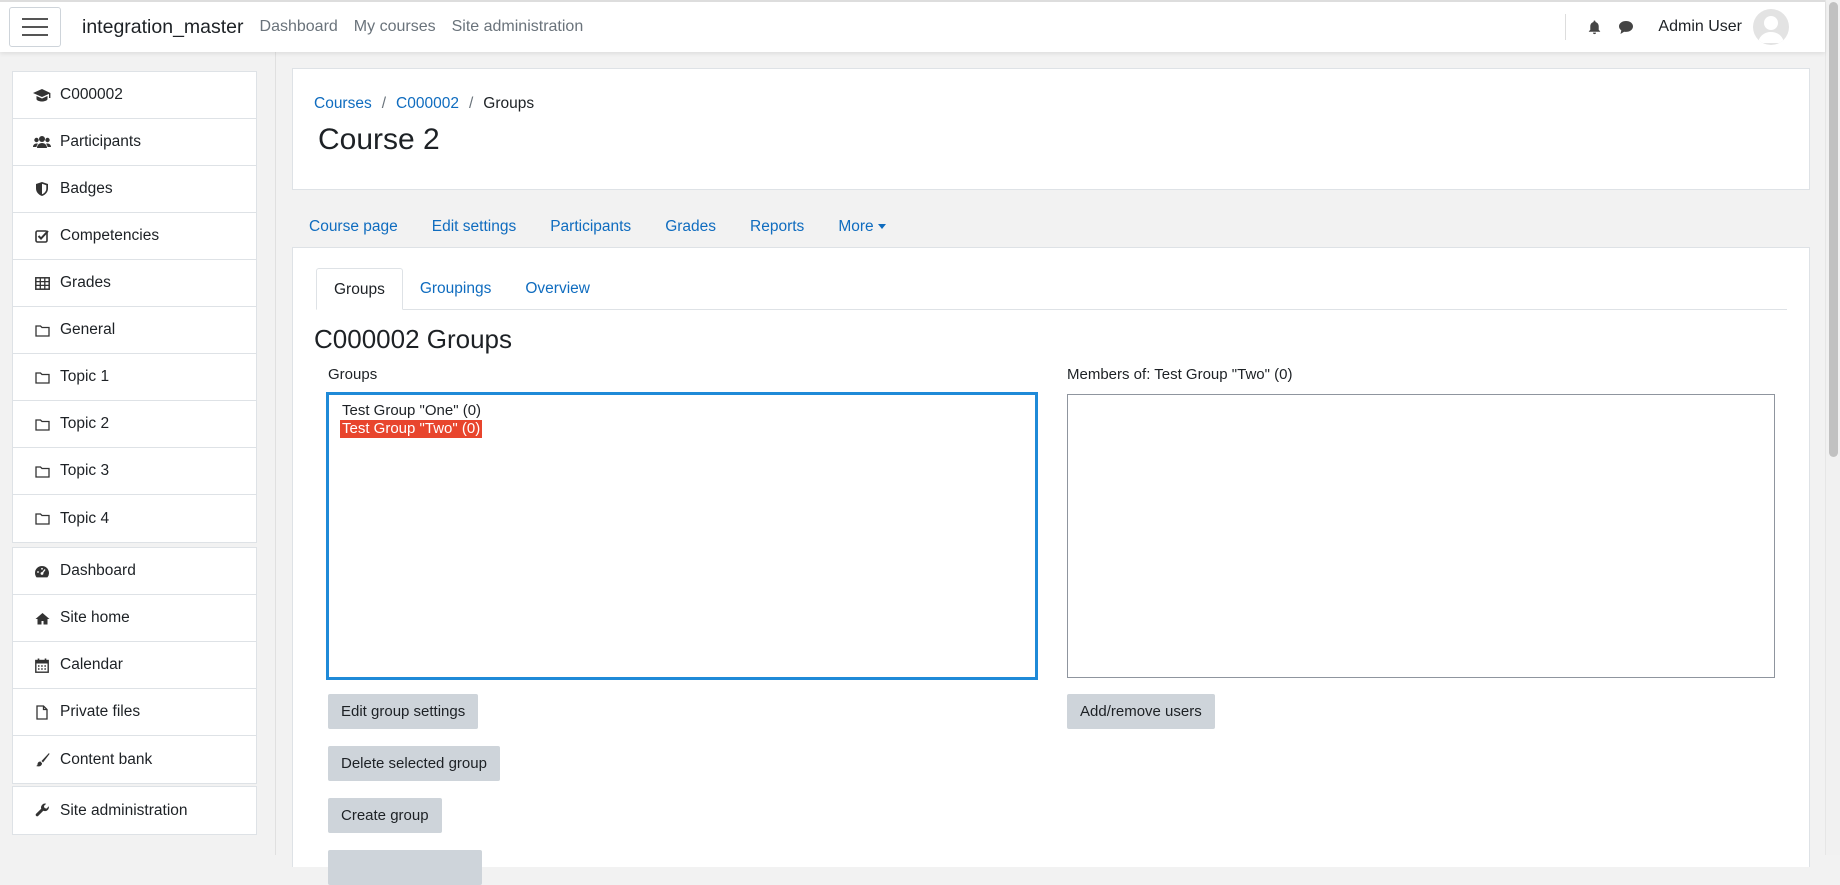 This screenshot has width=1840, height=885. Describe the element at coordinates (42, 236) in the screenshot. I see `check-square-icon` at that location.